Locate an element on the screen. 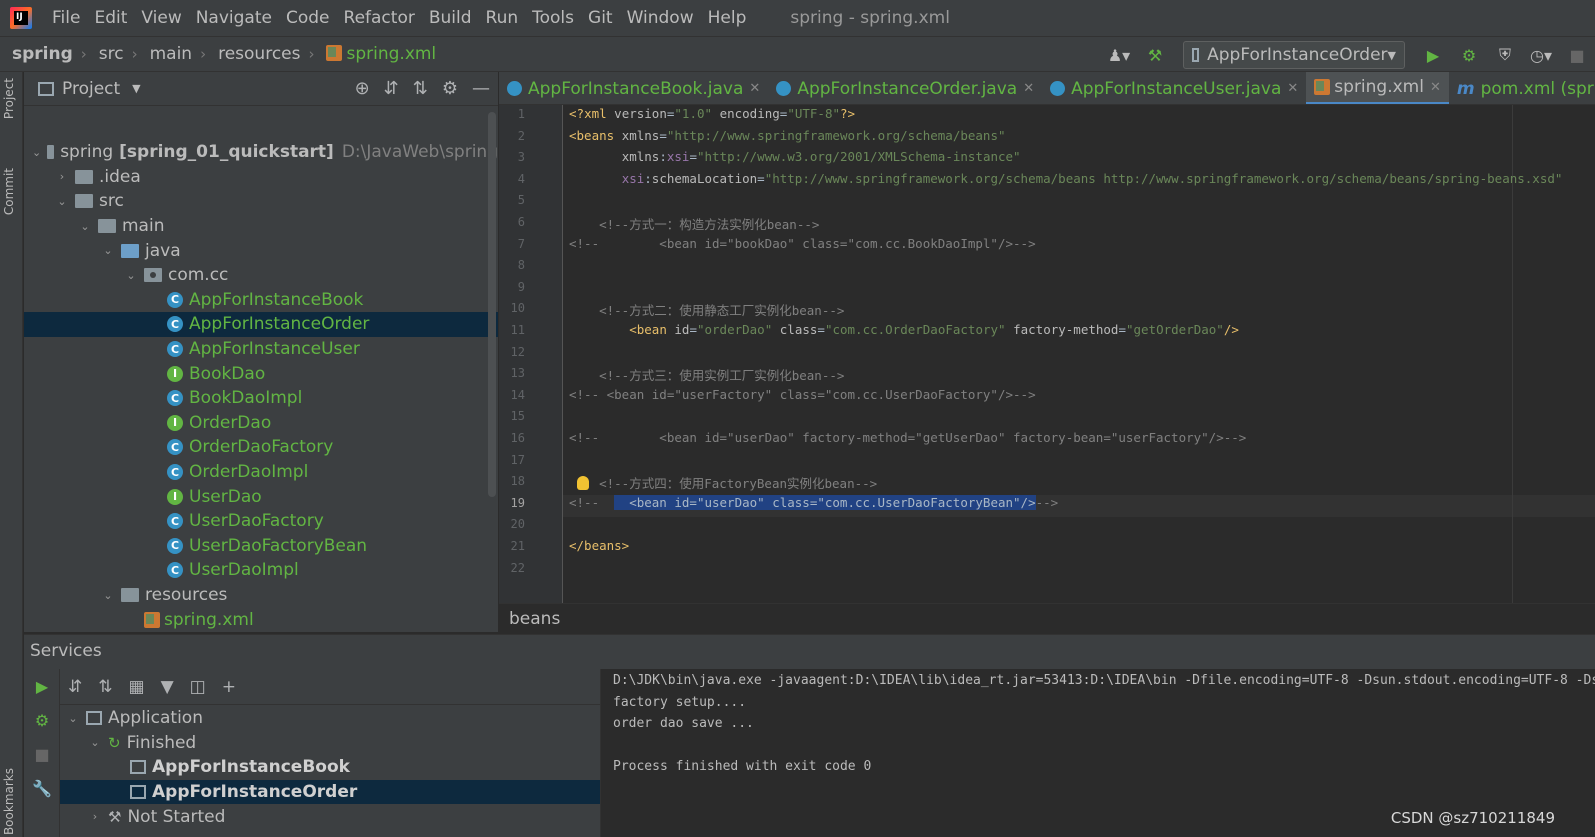  project-tool-tab: Project is located at coordinates (9, 98).